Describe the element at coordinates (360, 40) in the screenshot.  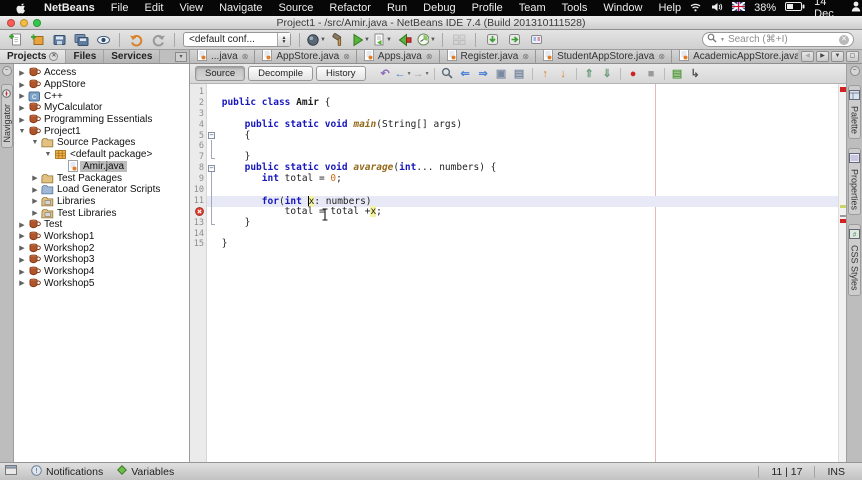
I see `run-project-button: ▼` at that location.